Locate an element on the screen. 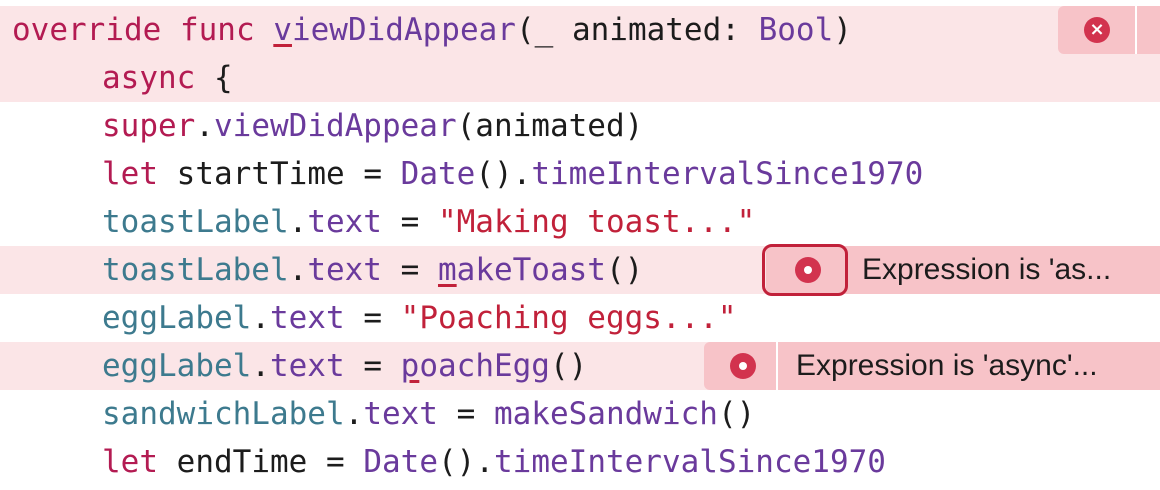 The height and width of the screenshot is (490, 1160). code-text-9: sandwichLabel.text = makeSandwich() is located at coordinates (428, 414).